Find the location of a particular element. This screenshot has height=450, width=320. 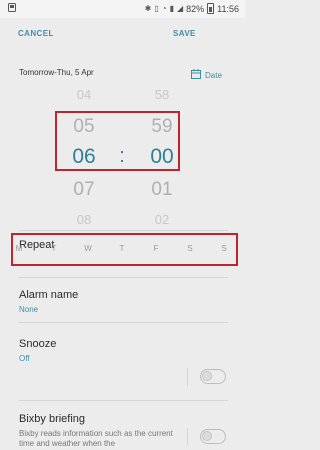

cancel-button: CANCEL is located at coordinates (36, 33).